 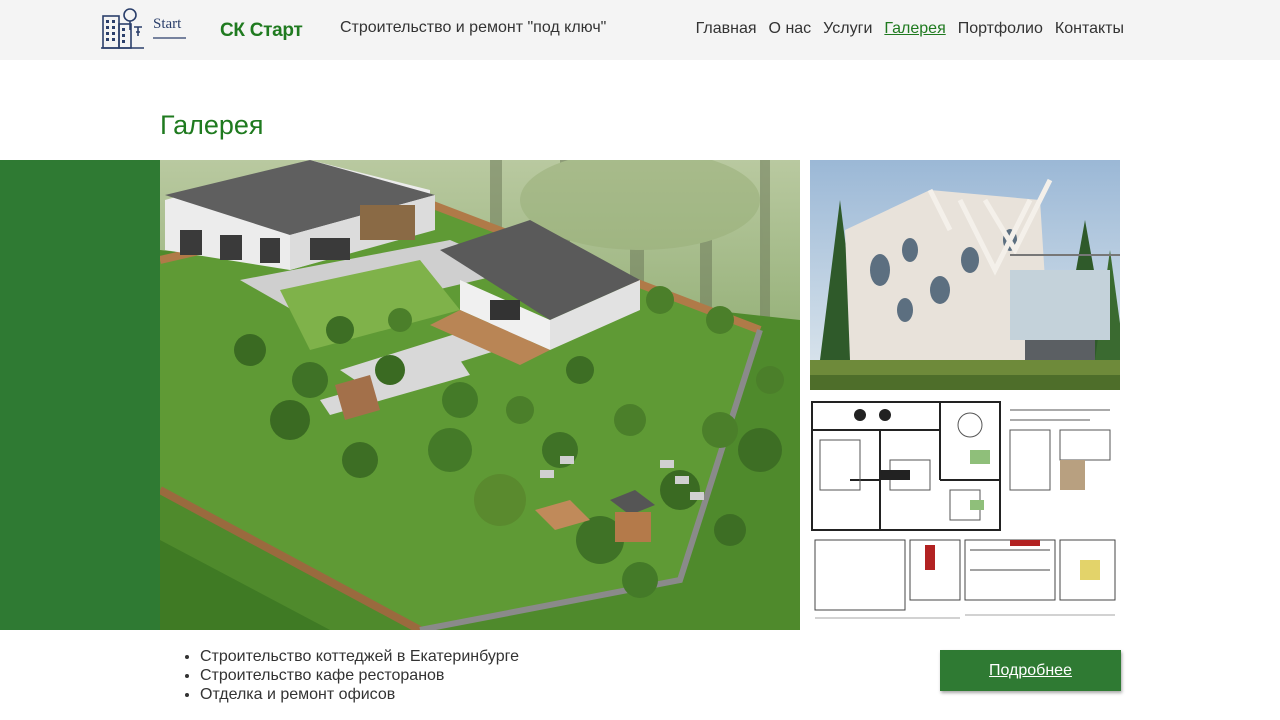 I want to click on nav-services: Услуги, so click(x=847, y=29).